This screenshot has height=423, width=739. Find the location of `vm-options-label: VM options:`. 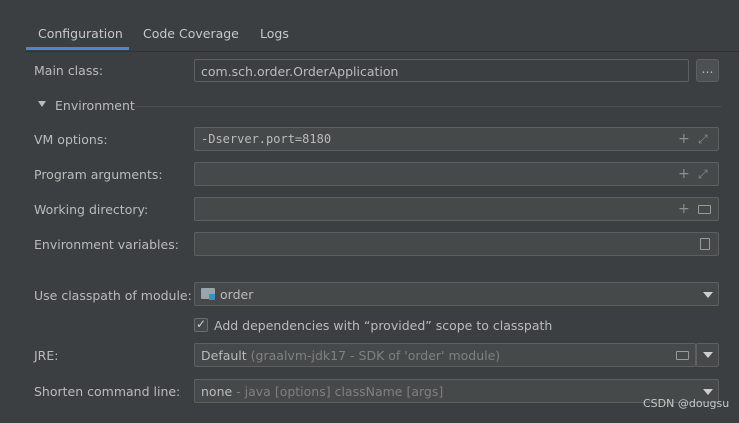

vm-options-label: VM options: is located at coordinates (71, 139).